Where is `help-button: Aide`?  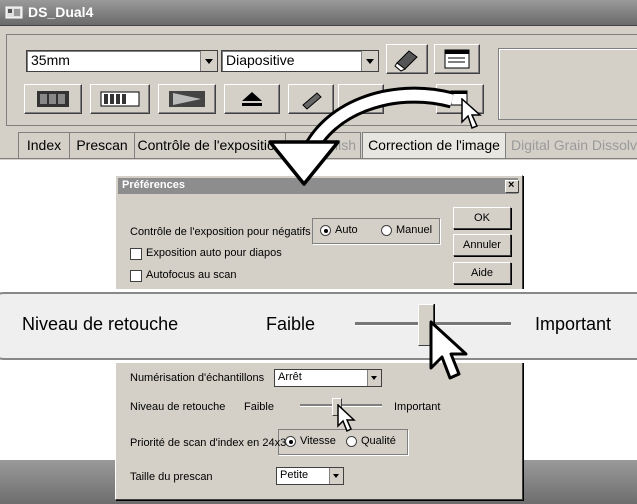
help-button: Aide is located at coordinates (482, 273).